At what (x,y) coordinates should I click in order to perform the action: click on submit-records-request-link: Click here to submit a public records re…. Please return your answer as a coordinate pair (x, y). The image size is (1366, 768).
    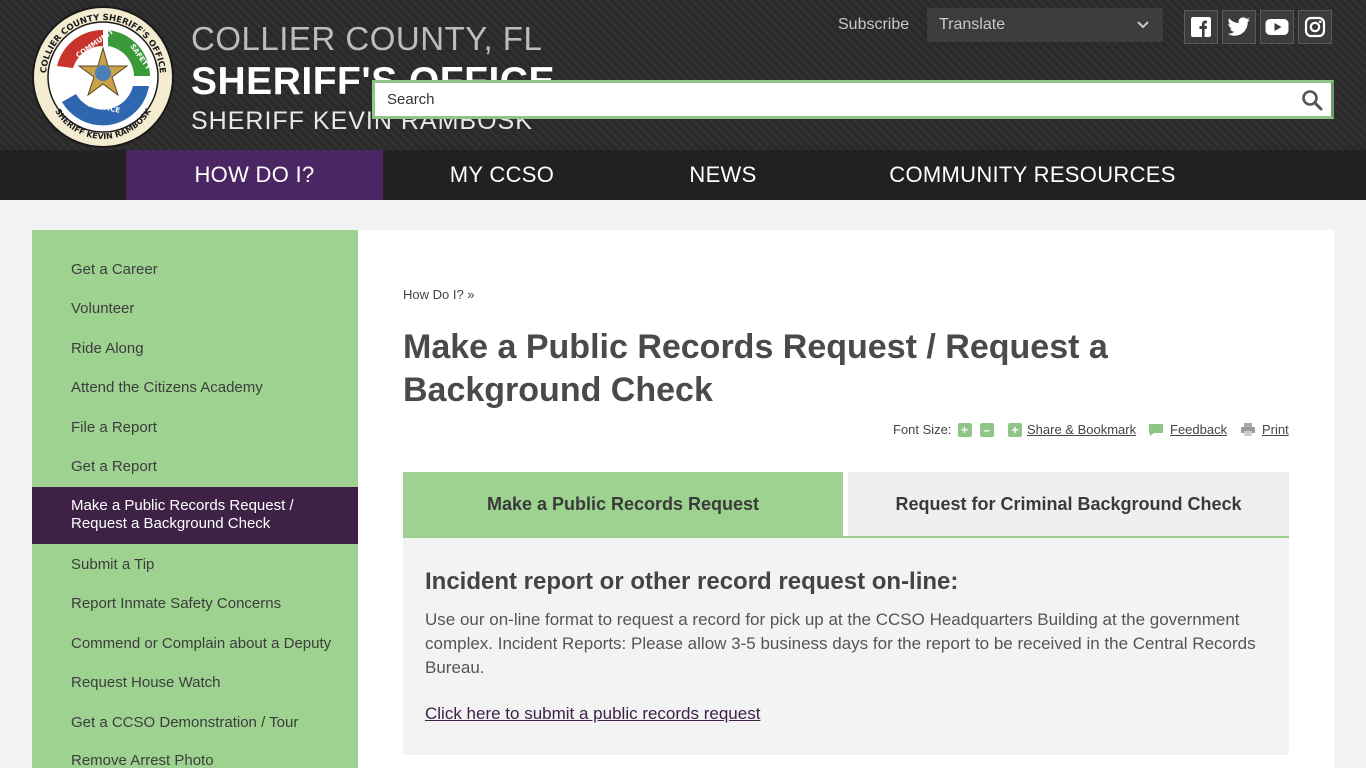
    Looking at the image, I should click on (592, 714).